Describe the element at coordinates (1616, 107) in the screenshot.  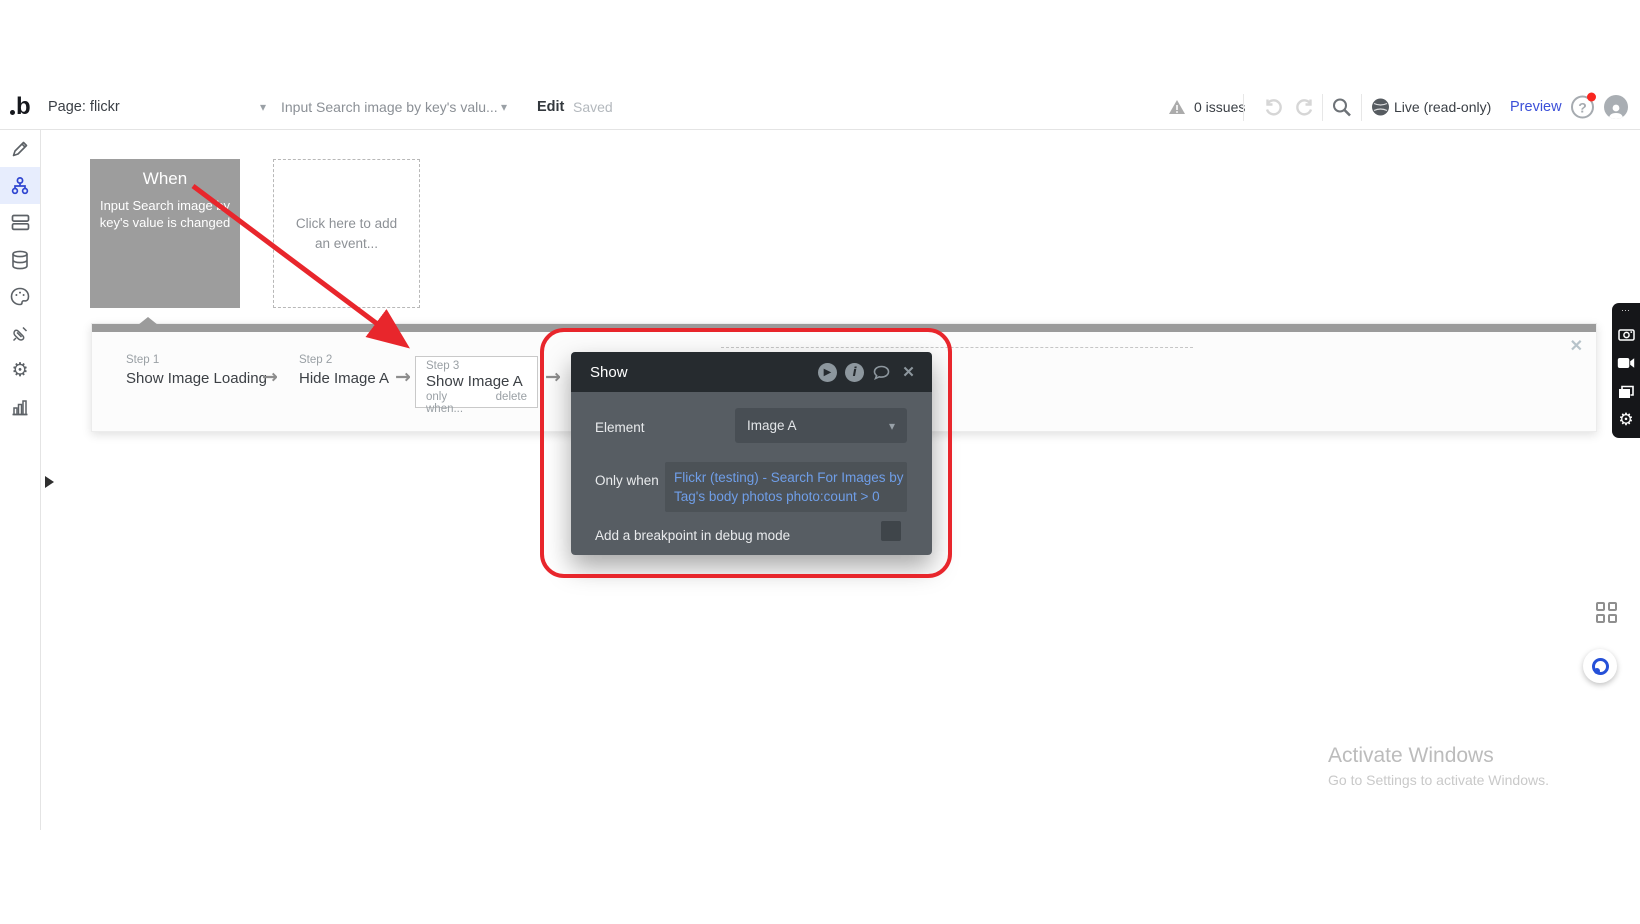
I see `user-avatar` at that location.